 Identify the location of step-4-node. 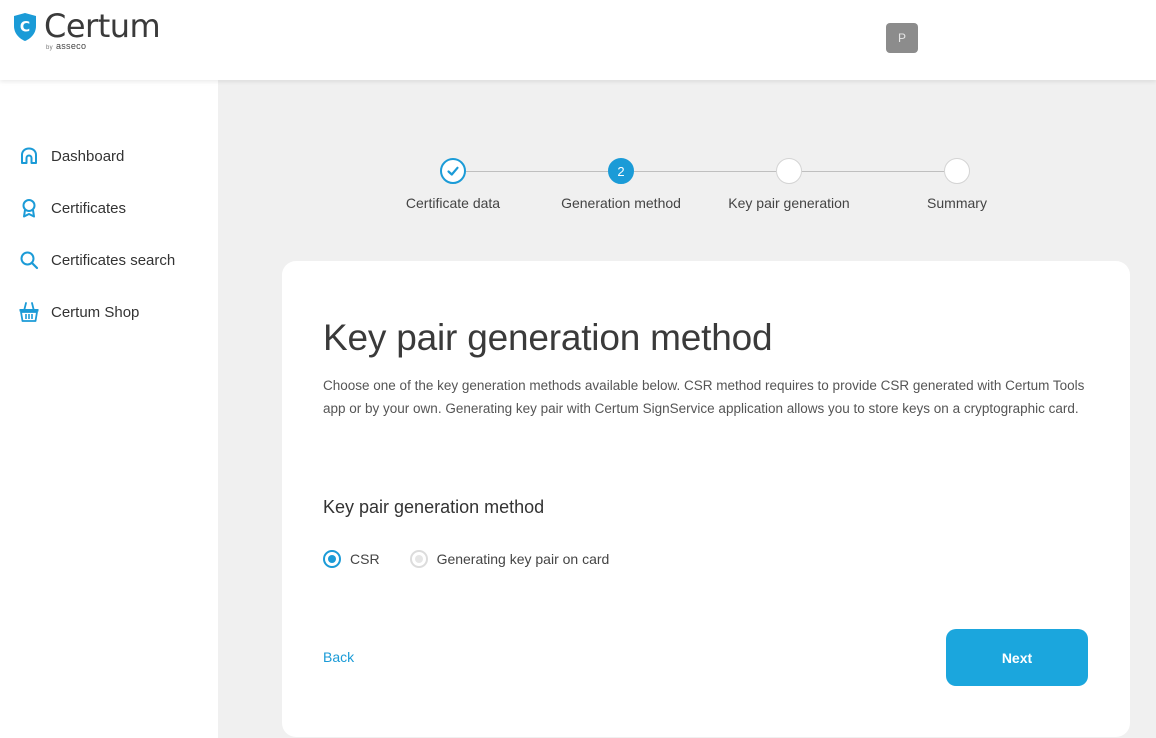
(957, 171).